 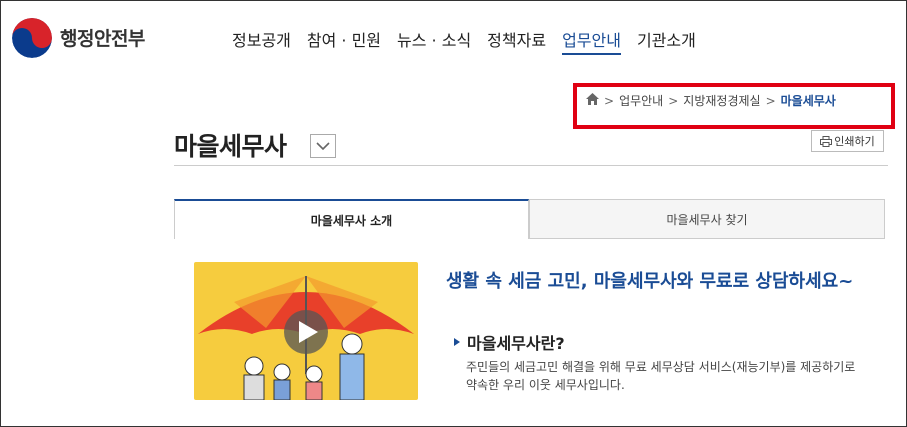 I want to click on content-headline: 생활 속 세금 고민, 마을세무사와 무료로 상담하세요~, so click(x=650, y=281).